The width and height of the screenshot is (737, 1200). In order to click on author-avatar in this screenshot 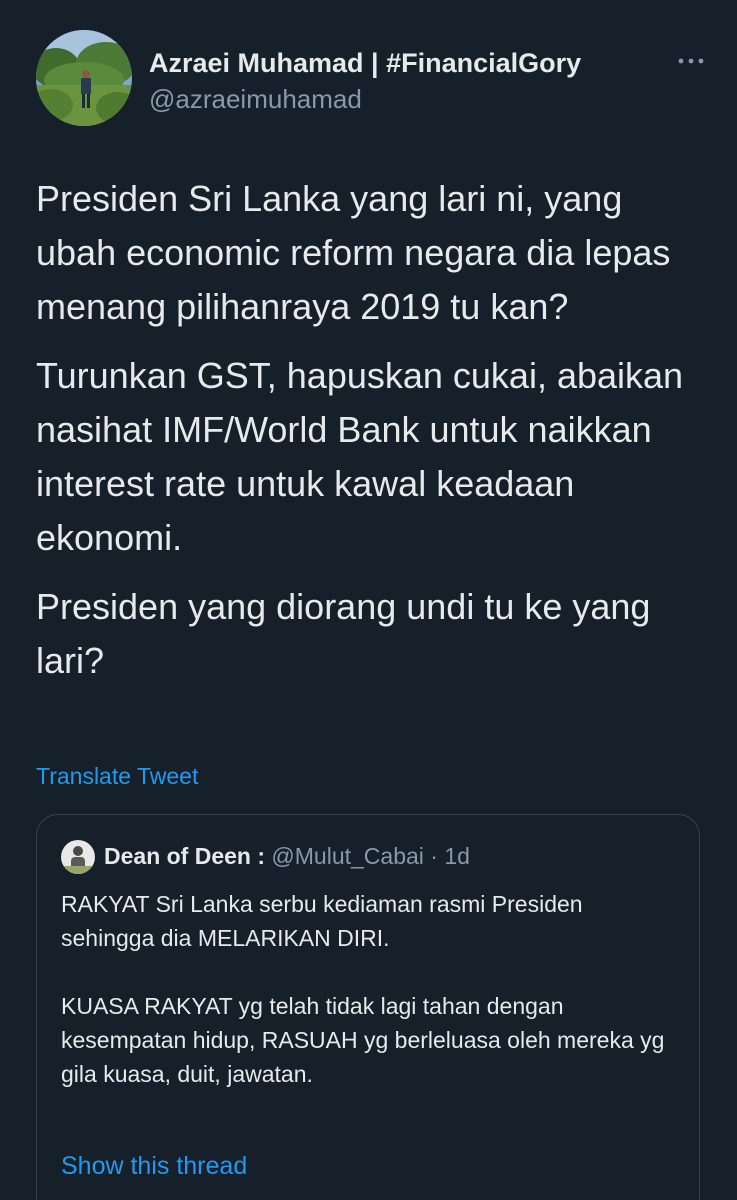, I will do `click(84, 78)`.